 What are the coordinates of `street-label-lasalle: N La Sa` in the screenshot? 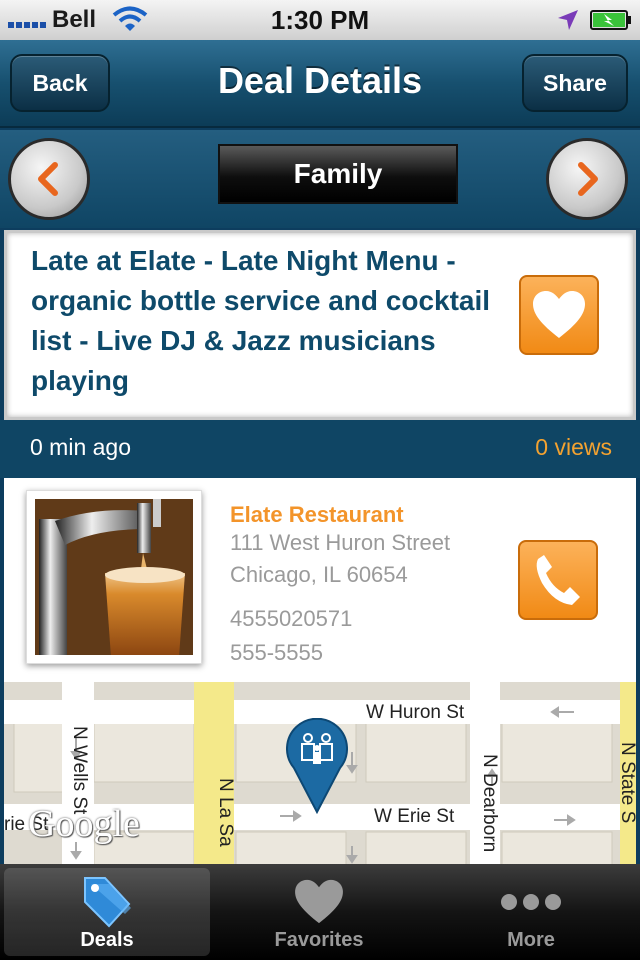 It's located at (225, 812).